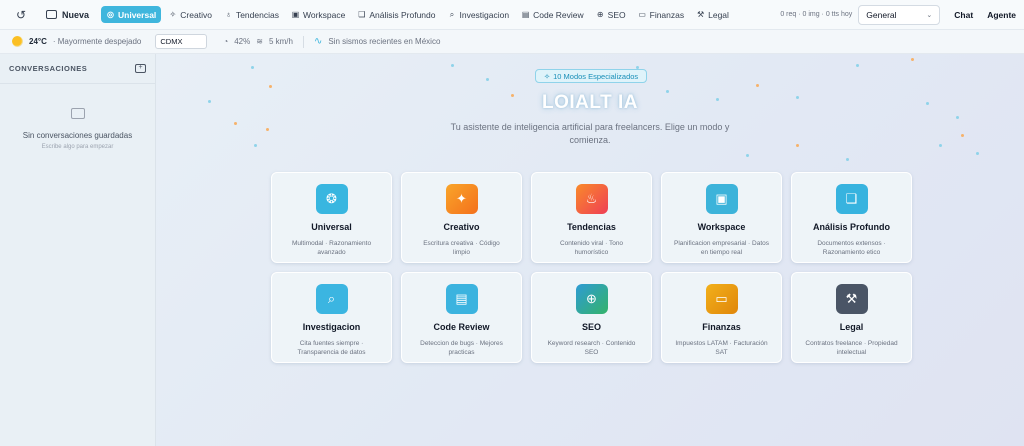 The height and width of the screenshot is (446, 1024). Describe the element at coordinates (110, 14) in the screenshot. I see `brain-icon: ◎` at that location.